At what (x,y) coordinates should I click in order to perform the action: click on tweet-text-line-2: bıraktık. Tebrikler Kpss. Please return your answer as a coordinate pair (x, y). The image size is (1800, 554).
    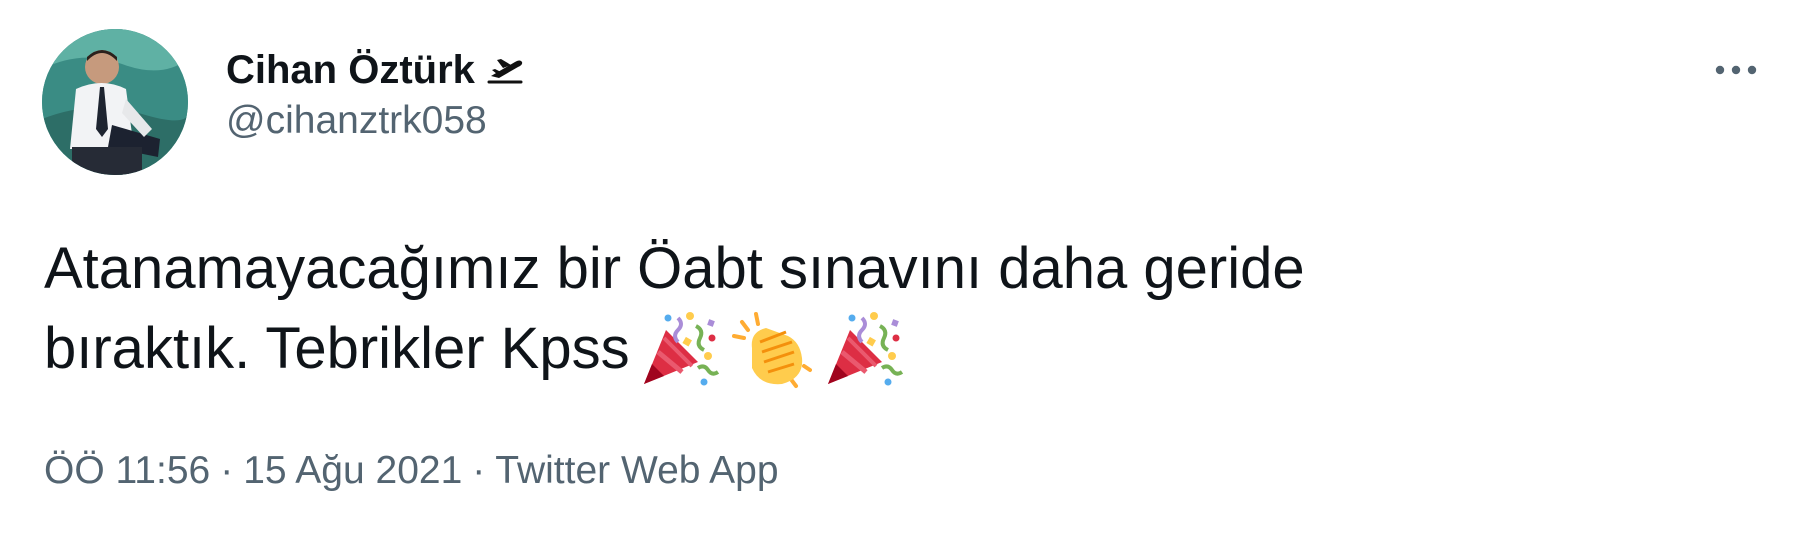
    Looking at the image, I should click on (869, 349).